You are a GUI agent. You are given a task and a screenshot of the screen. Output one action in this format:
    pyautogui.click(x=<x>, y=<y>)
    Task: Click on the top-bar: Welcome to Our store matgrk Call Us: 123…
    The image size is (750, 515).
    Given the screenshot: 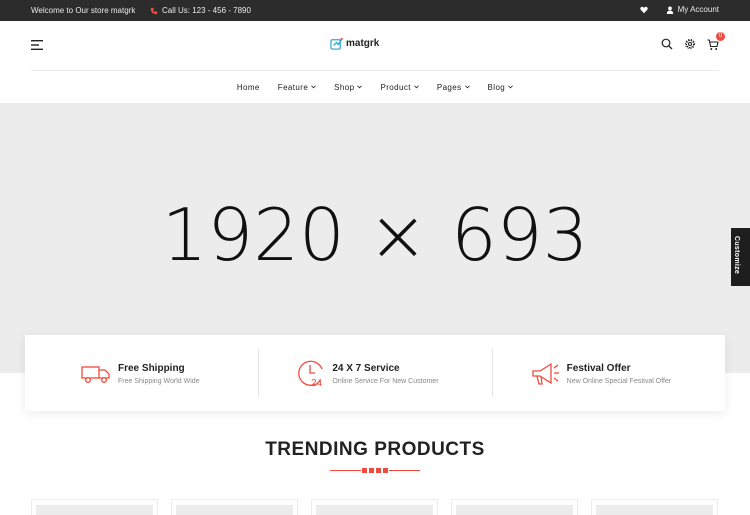 What is the action you would take?
    pyautogui.click(x=375, y=10)
    